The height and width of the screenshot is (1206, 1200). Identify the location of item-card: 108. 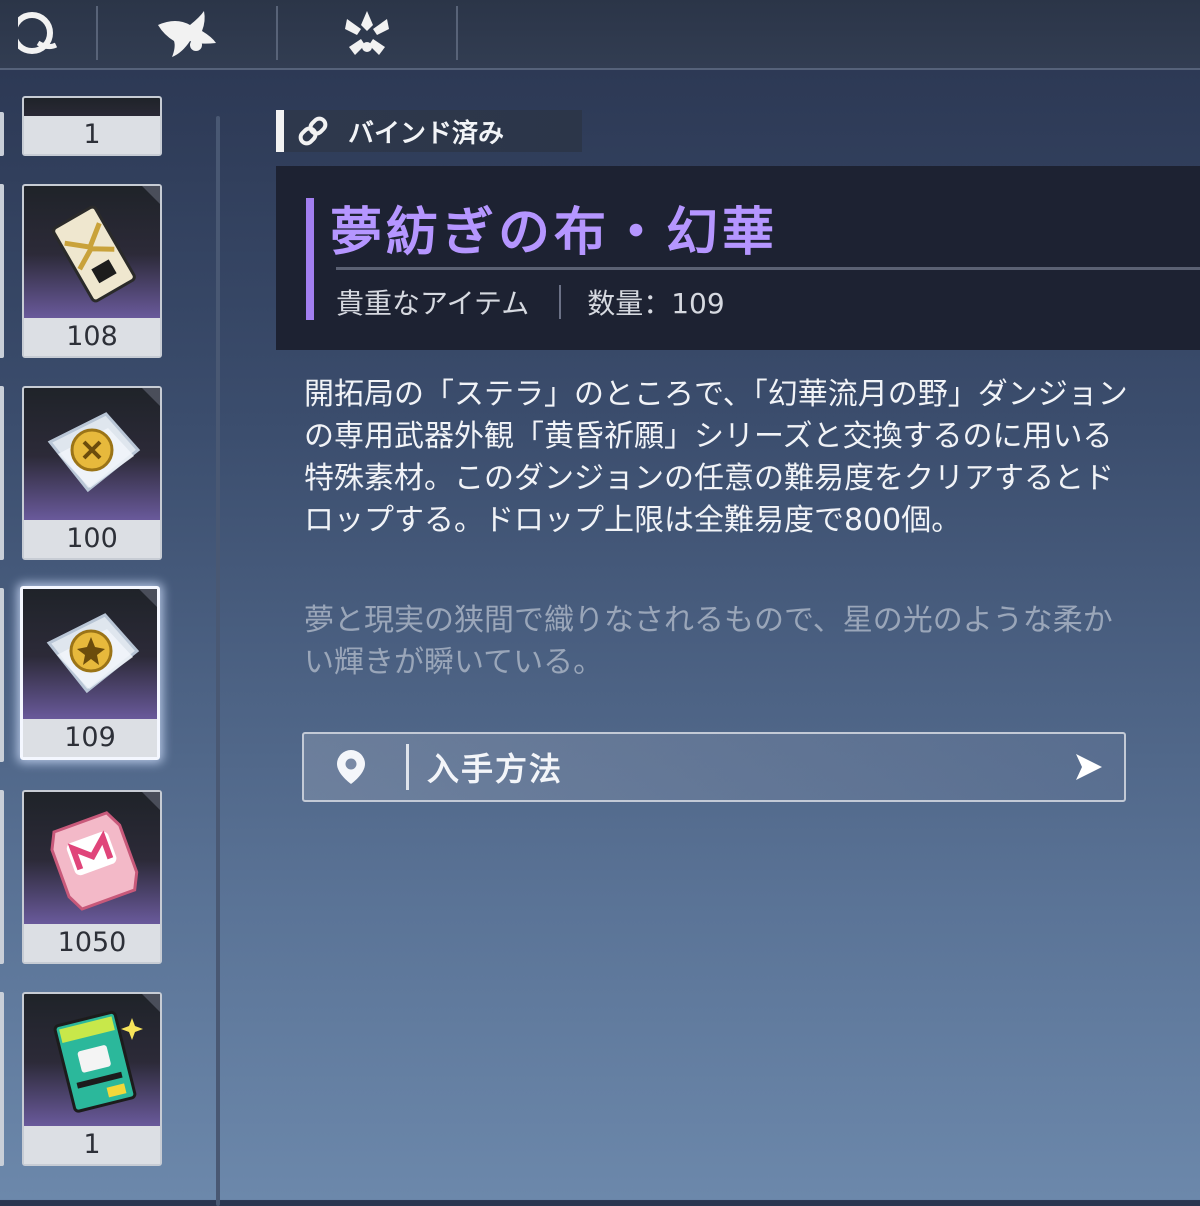
(92, 271).